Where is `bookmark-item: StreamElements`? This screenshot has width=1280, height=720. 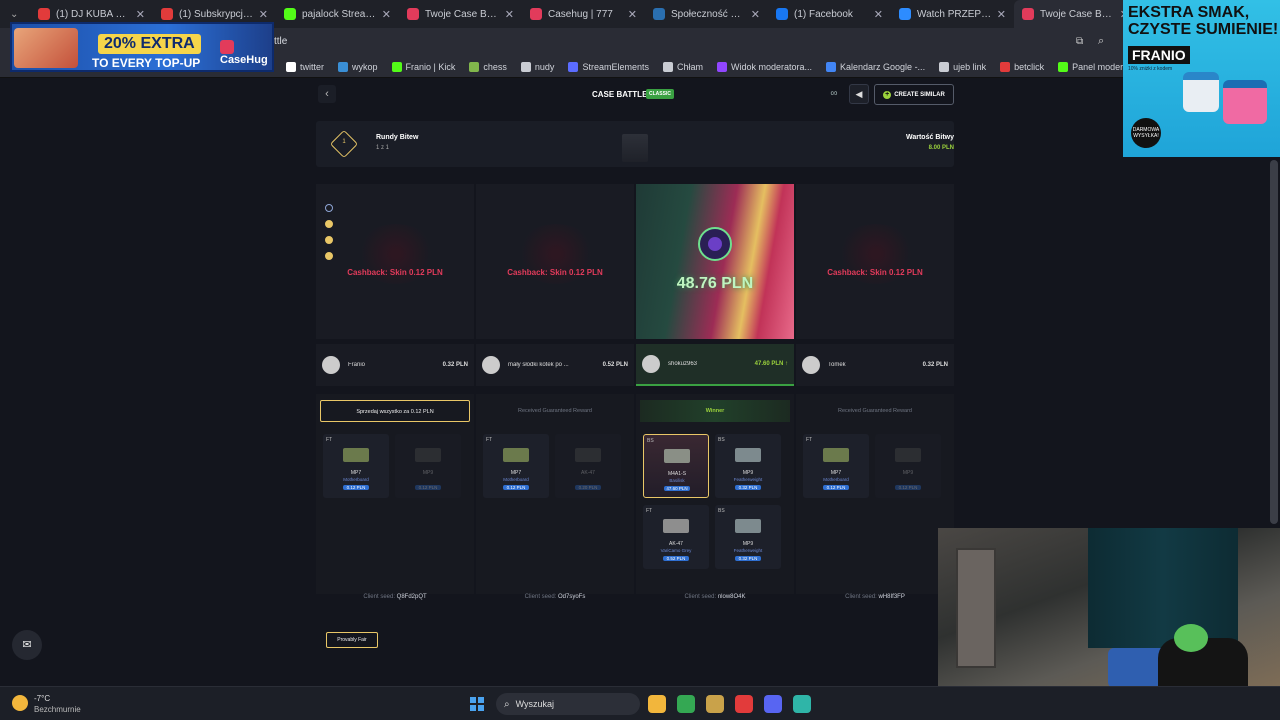 bookmark-item: StreamElements is located at coordinates (608, 66).